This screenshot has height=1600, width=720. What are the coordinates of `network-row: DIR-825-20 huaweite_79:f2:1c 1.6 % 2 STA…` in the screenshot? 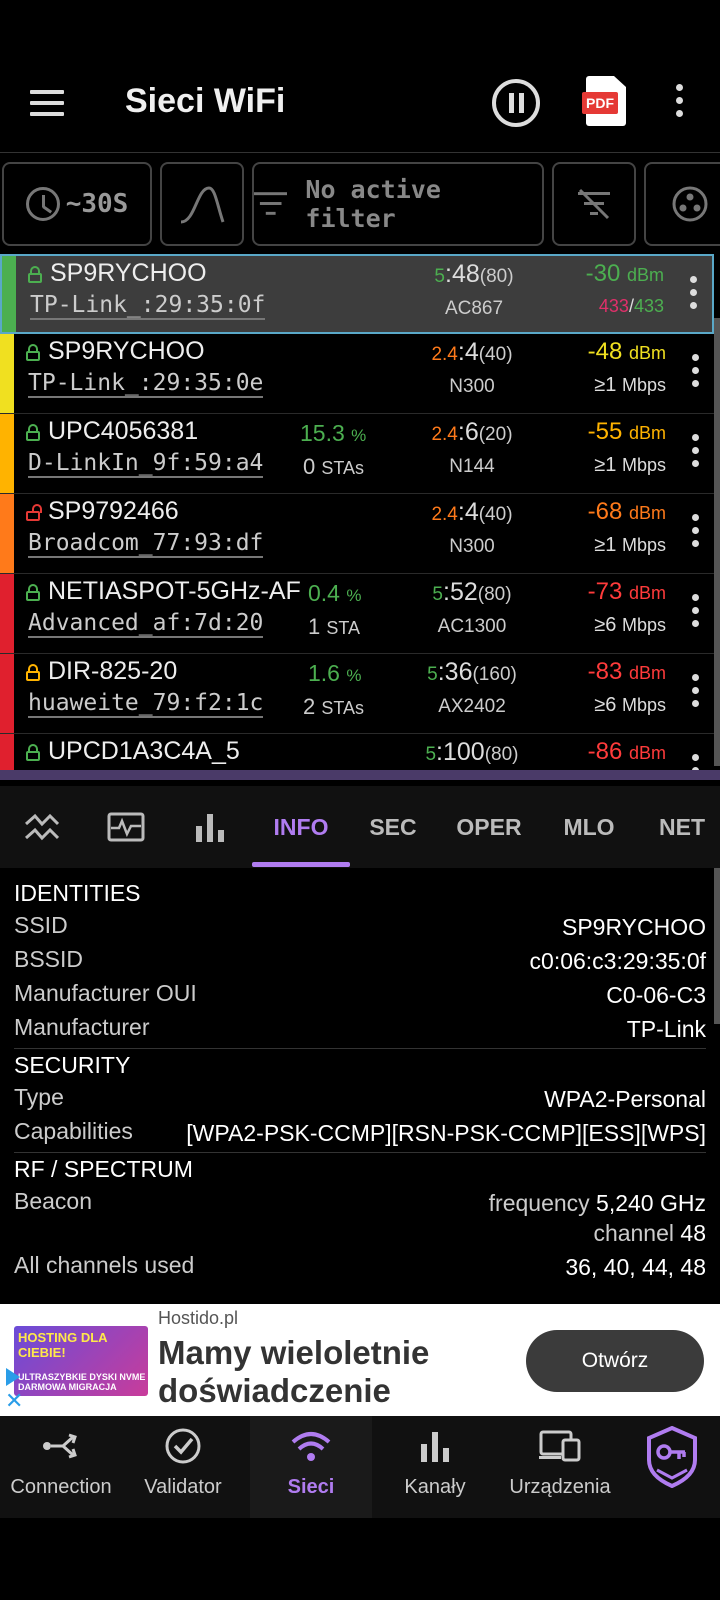 It's located at (357, 694).